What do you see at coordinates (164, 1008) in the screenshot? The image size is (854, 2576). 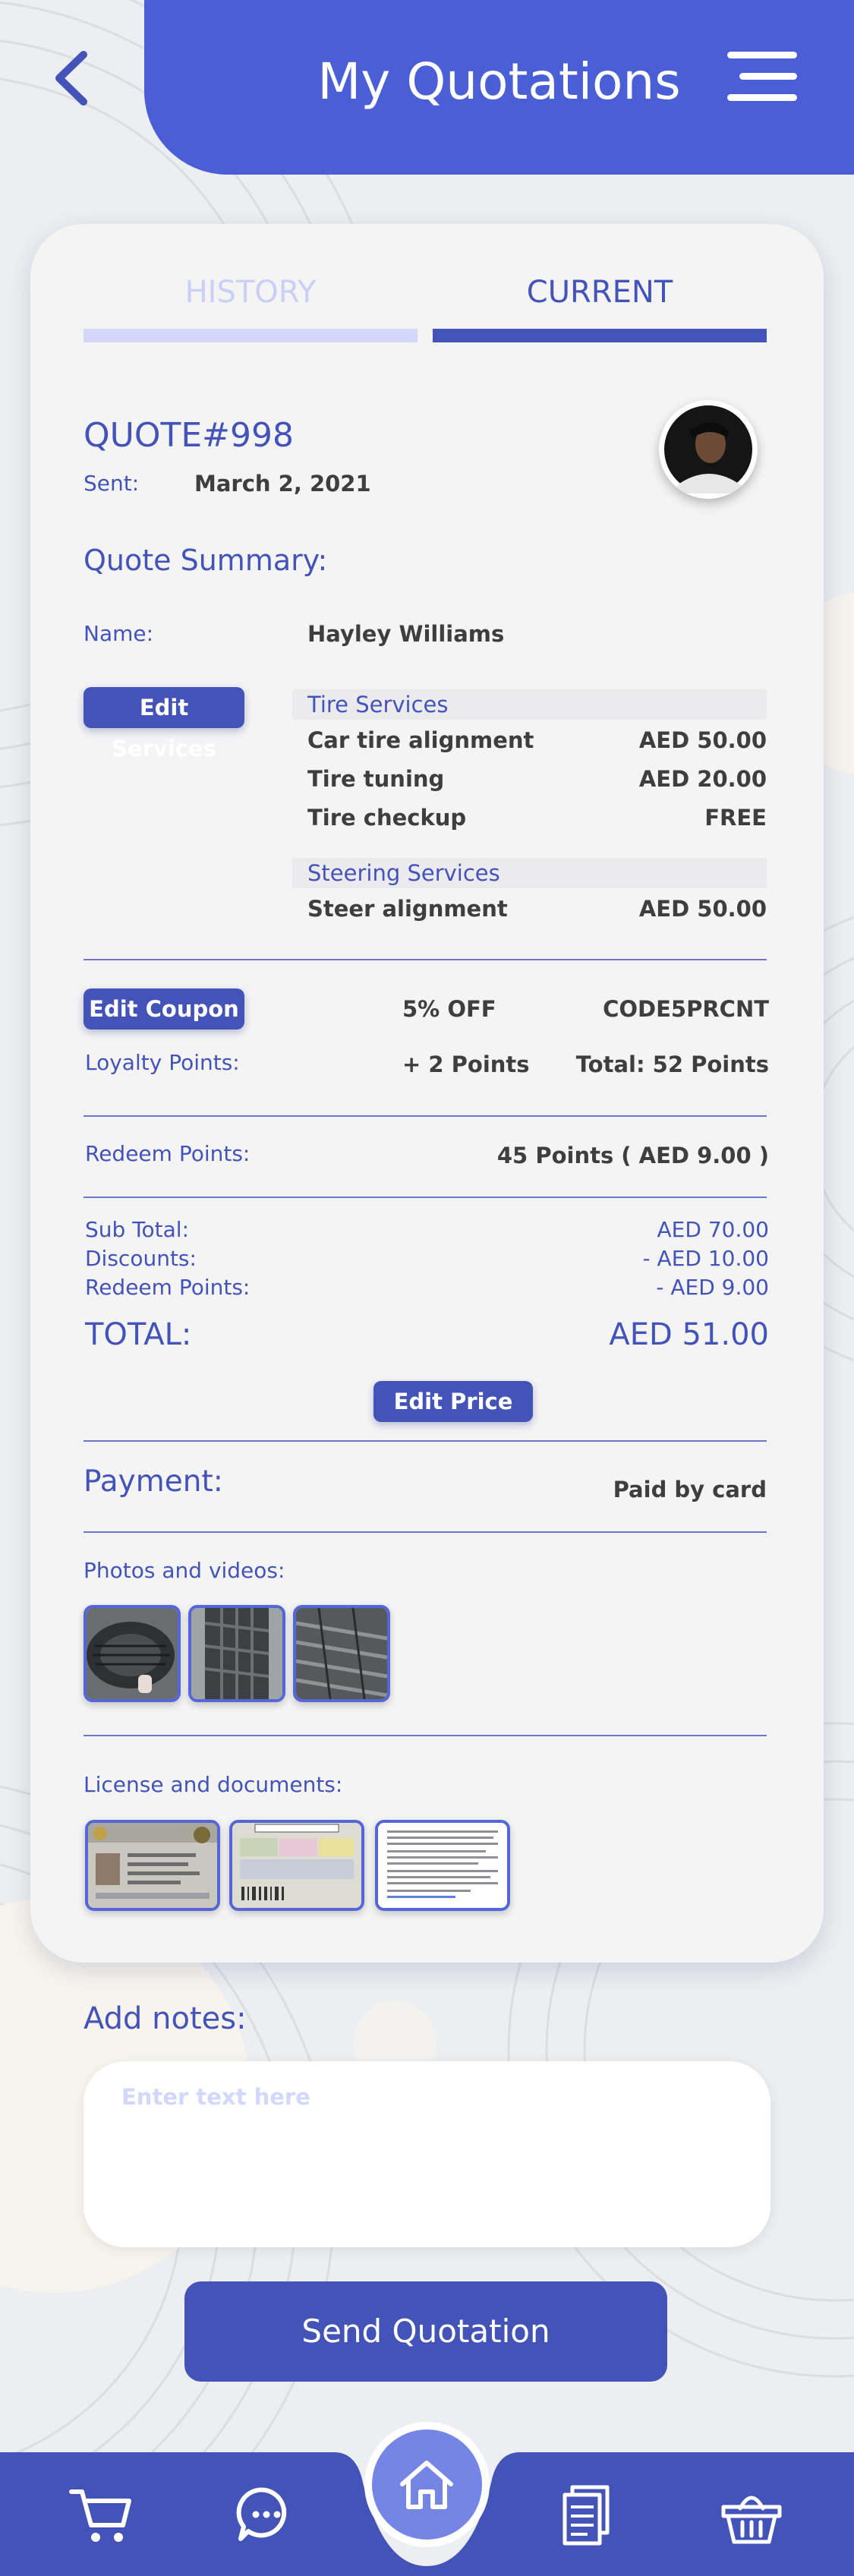 I see `edit-coupon-button: Edit Coupon` at bounding box center [164, 1008].